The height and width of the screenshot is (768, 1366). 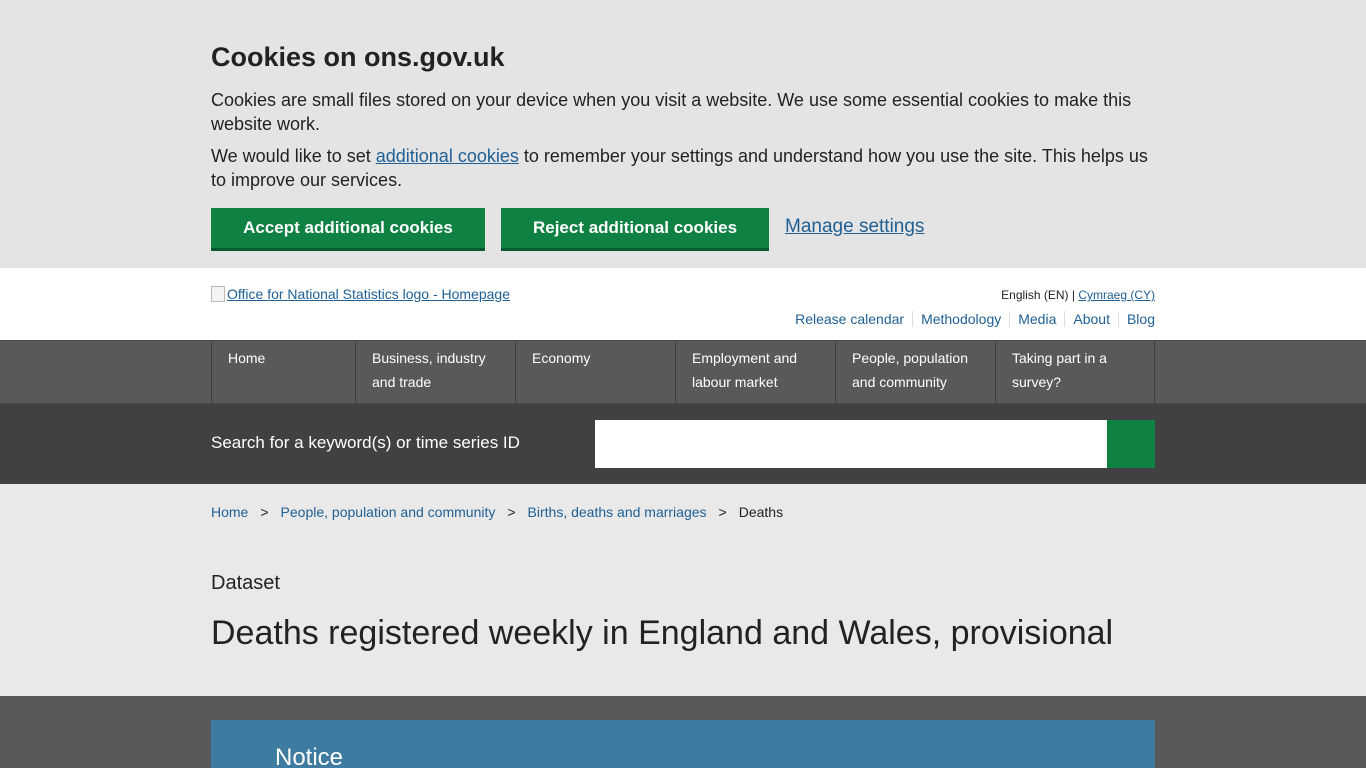 I want to click on broken-image-icon, so click(x=218, y=294).